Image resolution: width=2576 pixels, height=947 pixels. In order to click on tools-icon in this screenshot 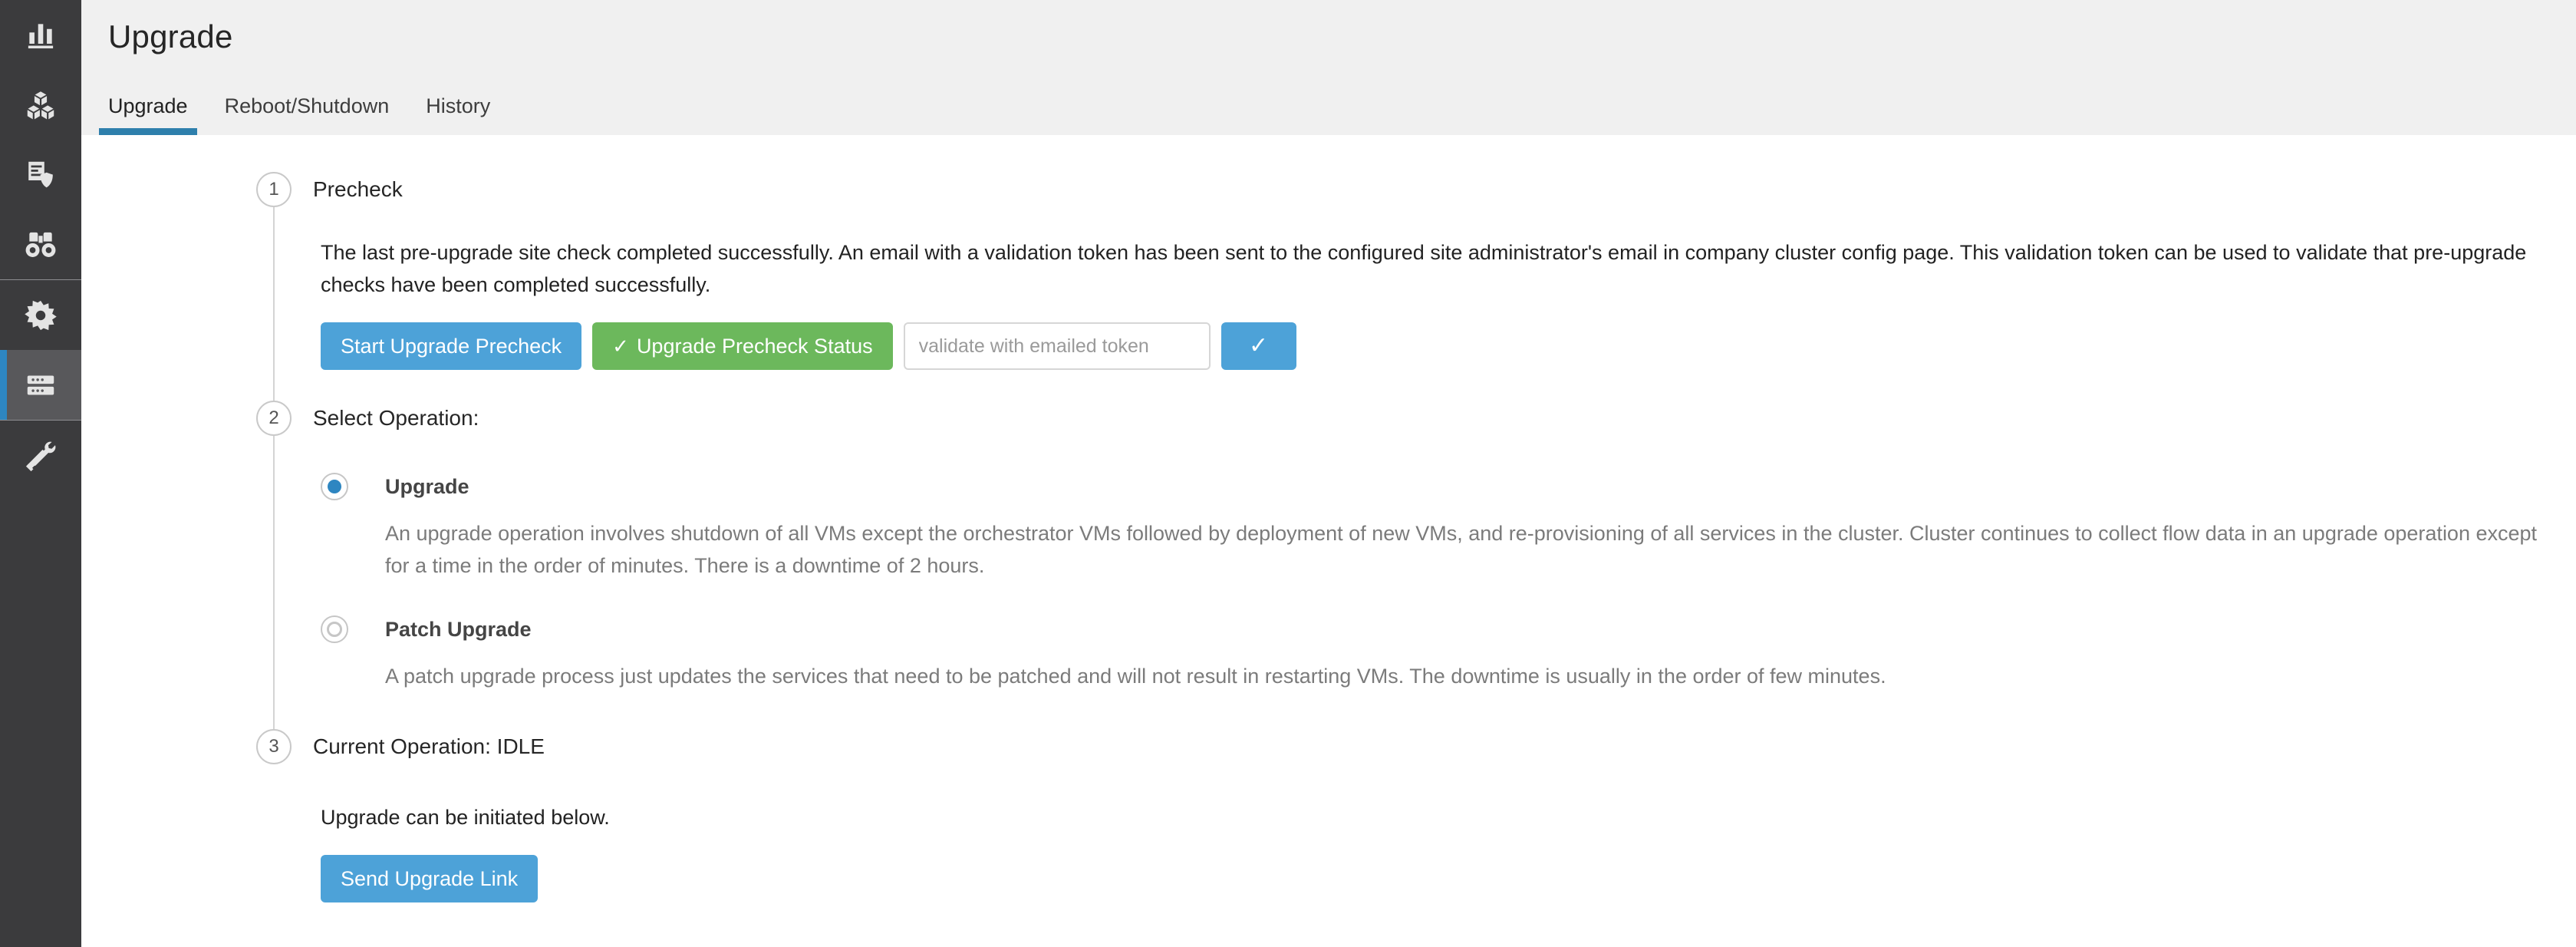, I will do `click(40, 456)`.